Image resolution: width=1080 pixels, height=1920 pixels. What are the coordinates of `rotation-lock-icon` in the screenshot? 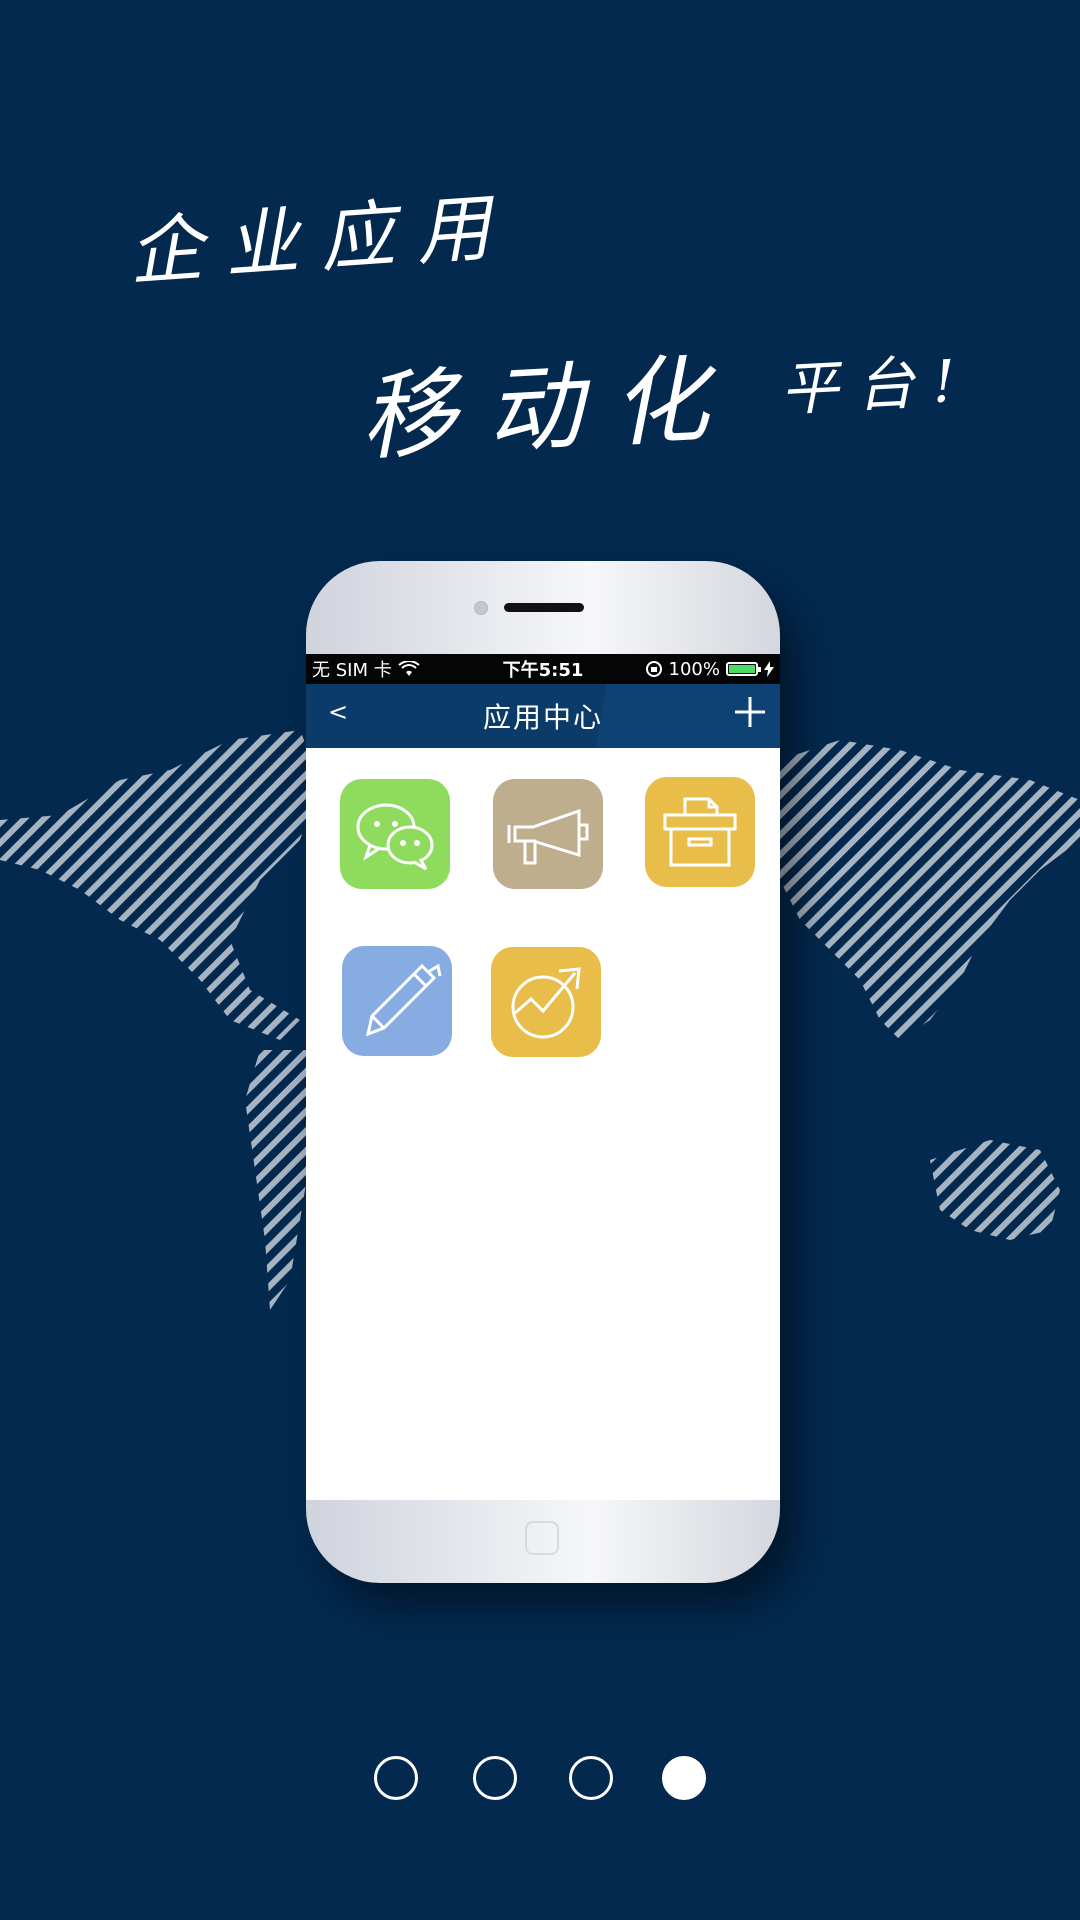 It's located at (653, 669).